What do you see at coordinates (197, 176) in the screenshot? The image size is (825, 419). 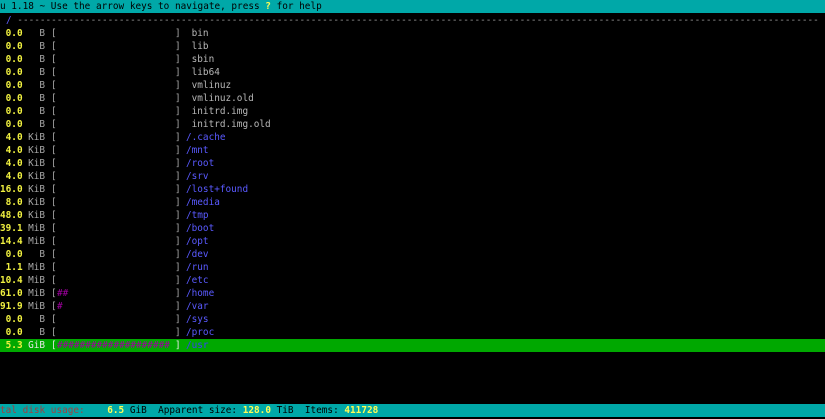 I see `item-name: /srv` at bounding box center [197, 176].